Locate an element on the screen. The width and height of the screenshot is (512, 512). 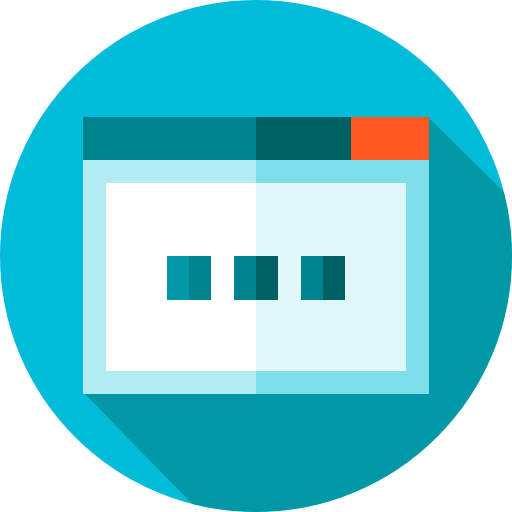
loading-dot-3-right is located at coordinates (334, 278).